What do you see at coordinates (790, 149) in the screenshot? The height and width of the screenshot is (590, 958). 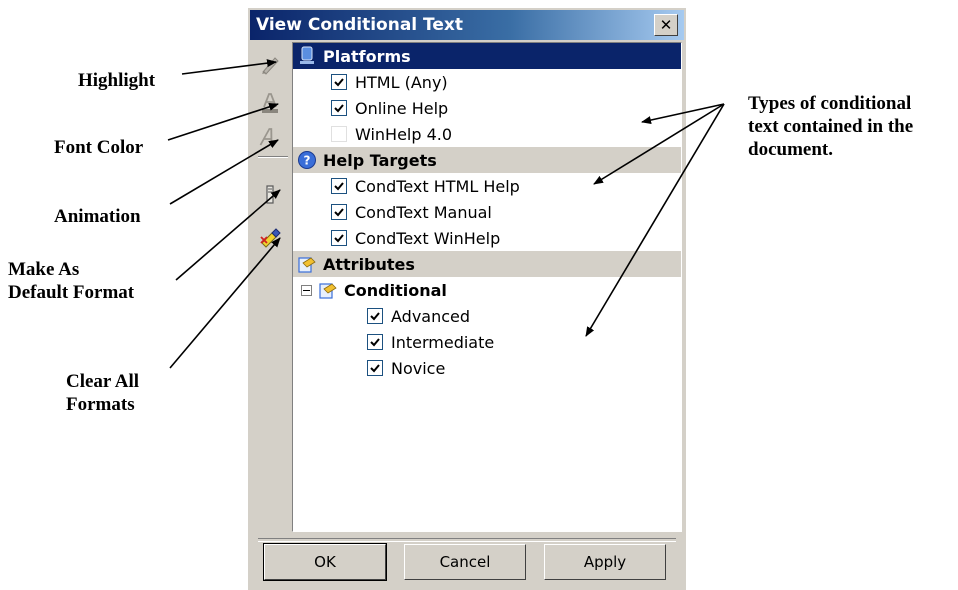 I see `callout-types-line3: document.` at bounding box center [790, 149].